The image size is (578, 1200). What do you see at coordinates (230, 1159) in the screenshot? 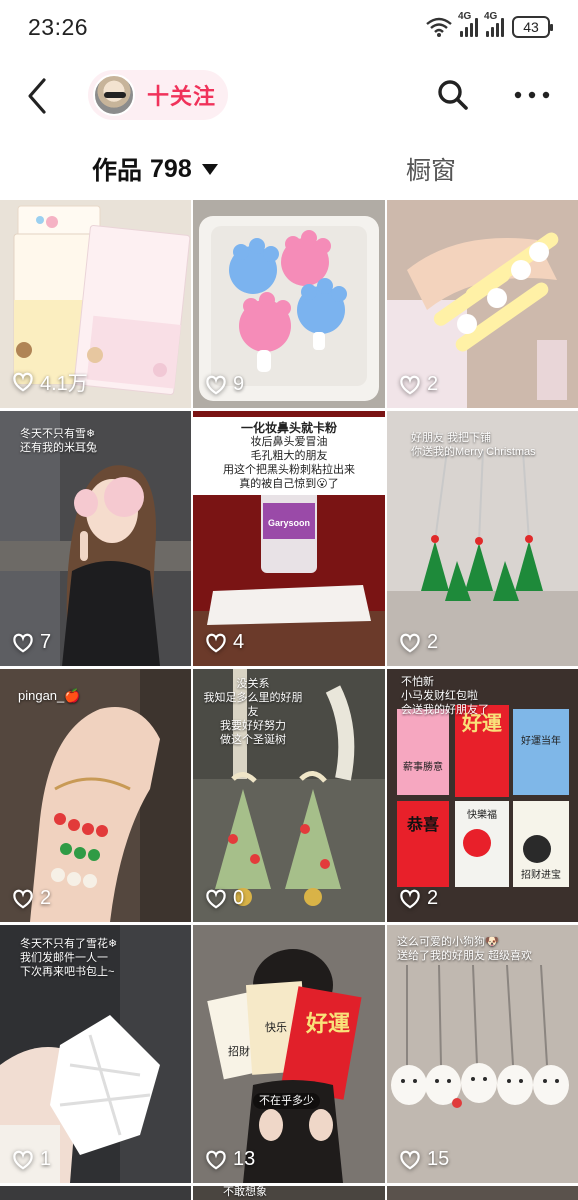
I see `like-count: 13` at bounding box center [230, 1159].